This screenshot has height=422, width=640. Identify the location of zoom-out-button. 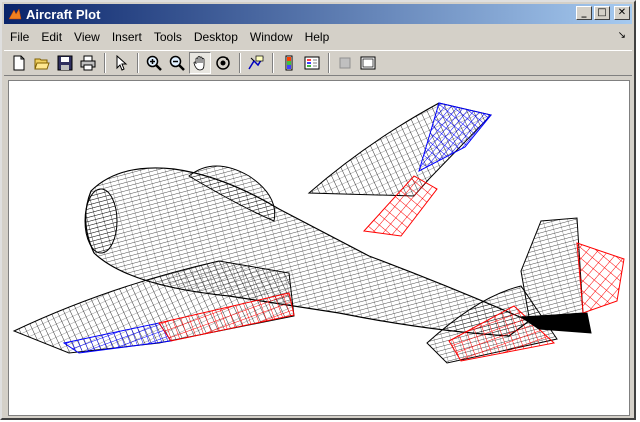
(177, 63).